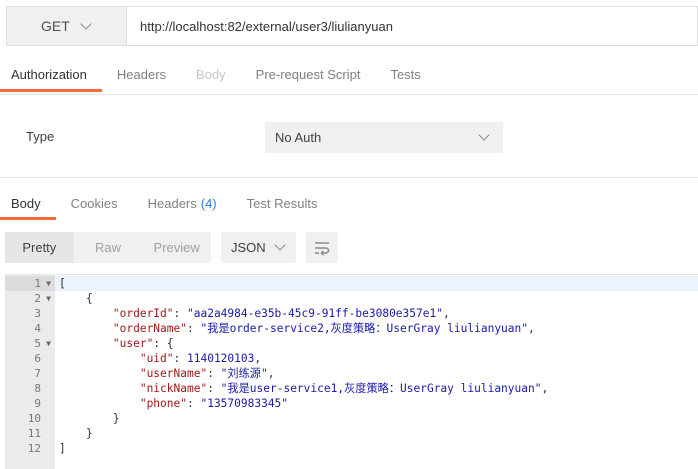 This screenshot has height=469, width=698. What do you see at coordinates (37, 373) in the screenshot?
I see `line-number-text: 7` at bounding box center [37, 373].